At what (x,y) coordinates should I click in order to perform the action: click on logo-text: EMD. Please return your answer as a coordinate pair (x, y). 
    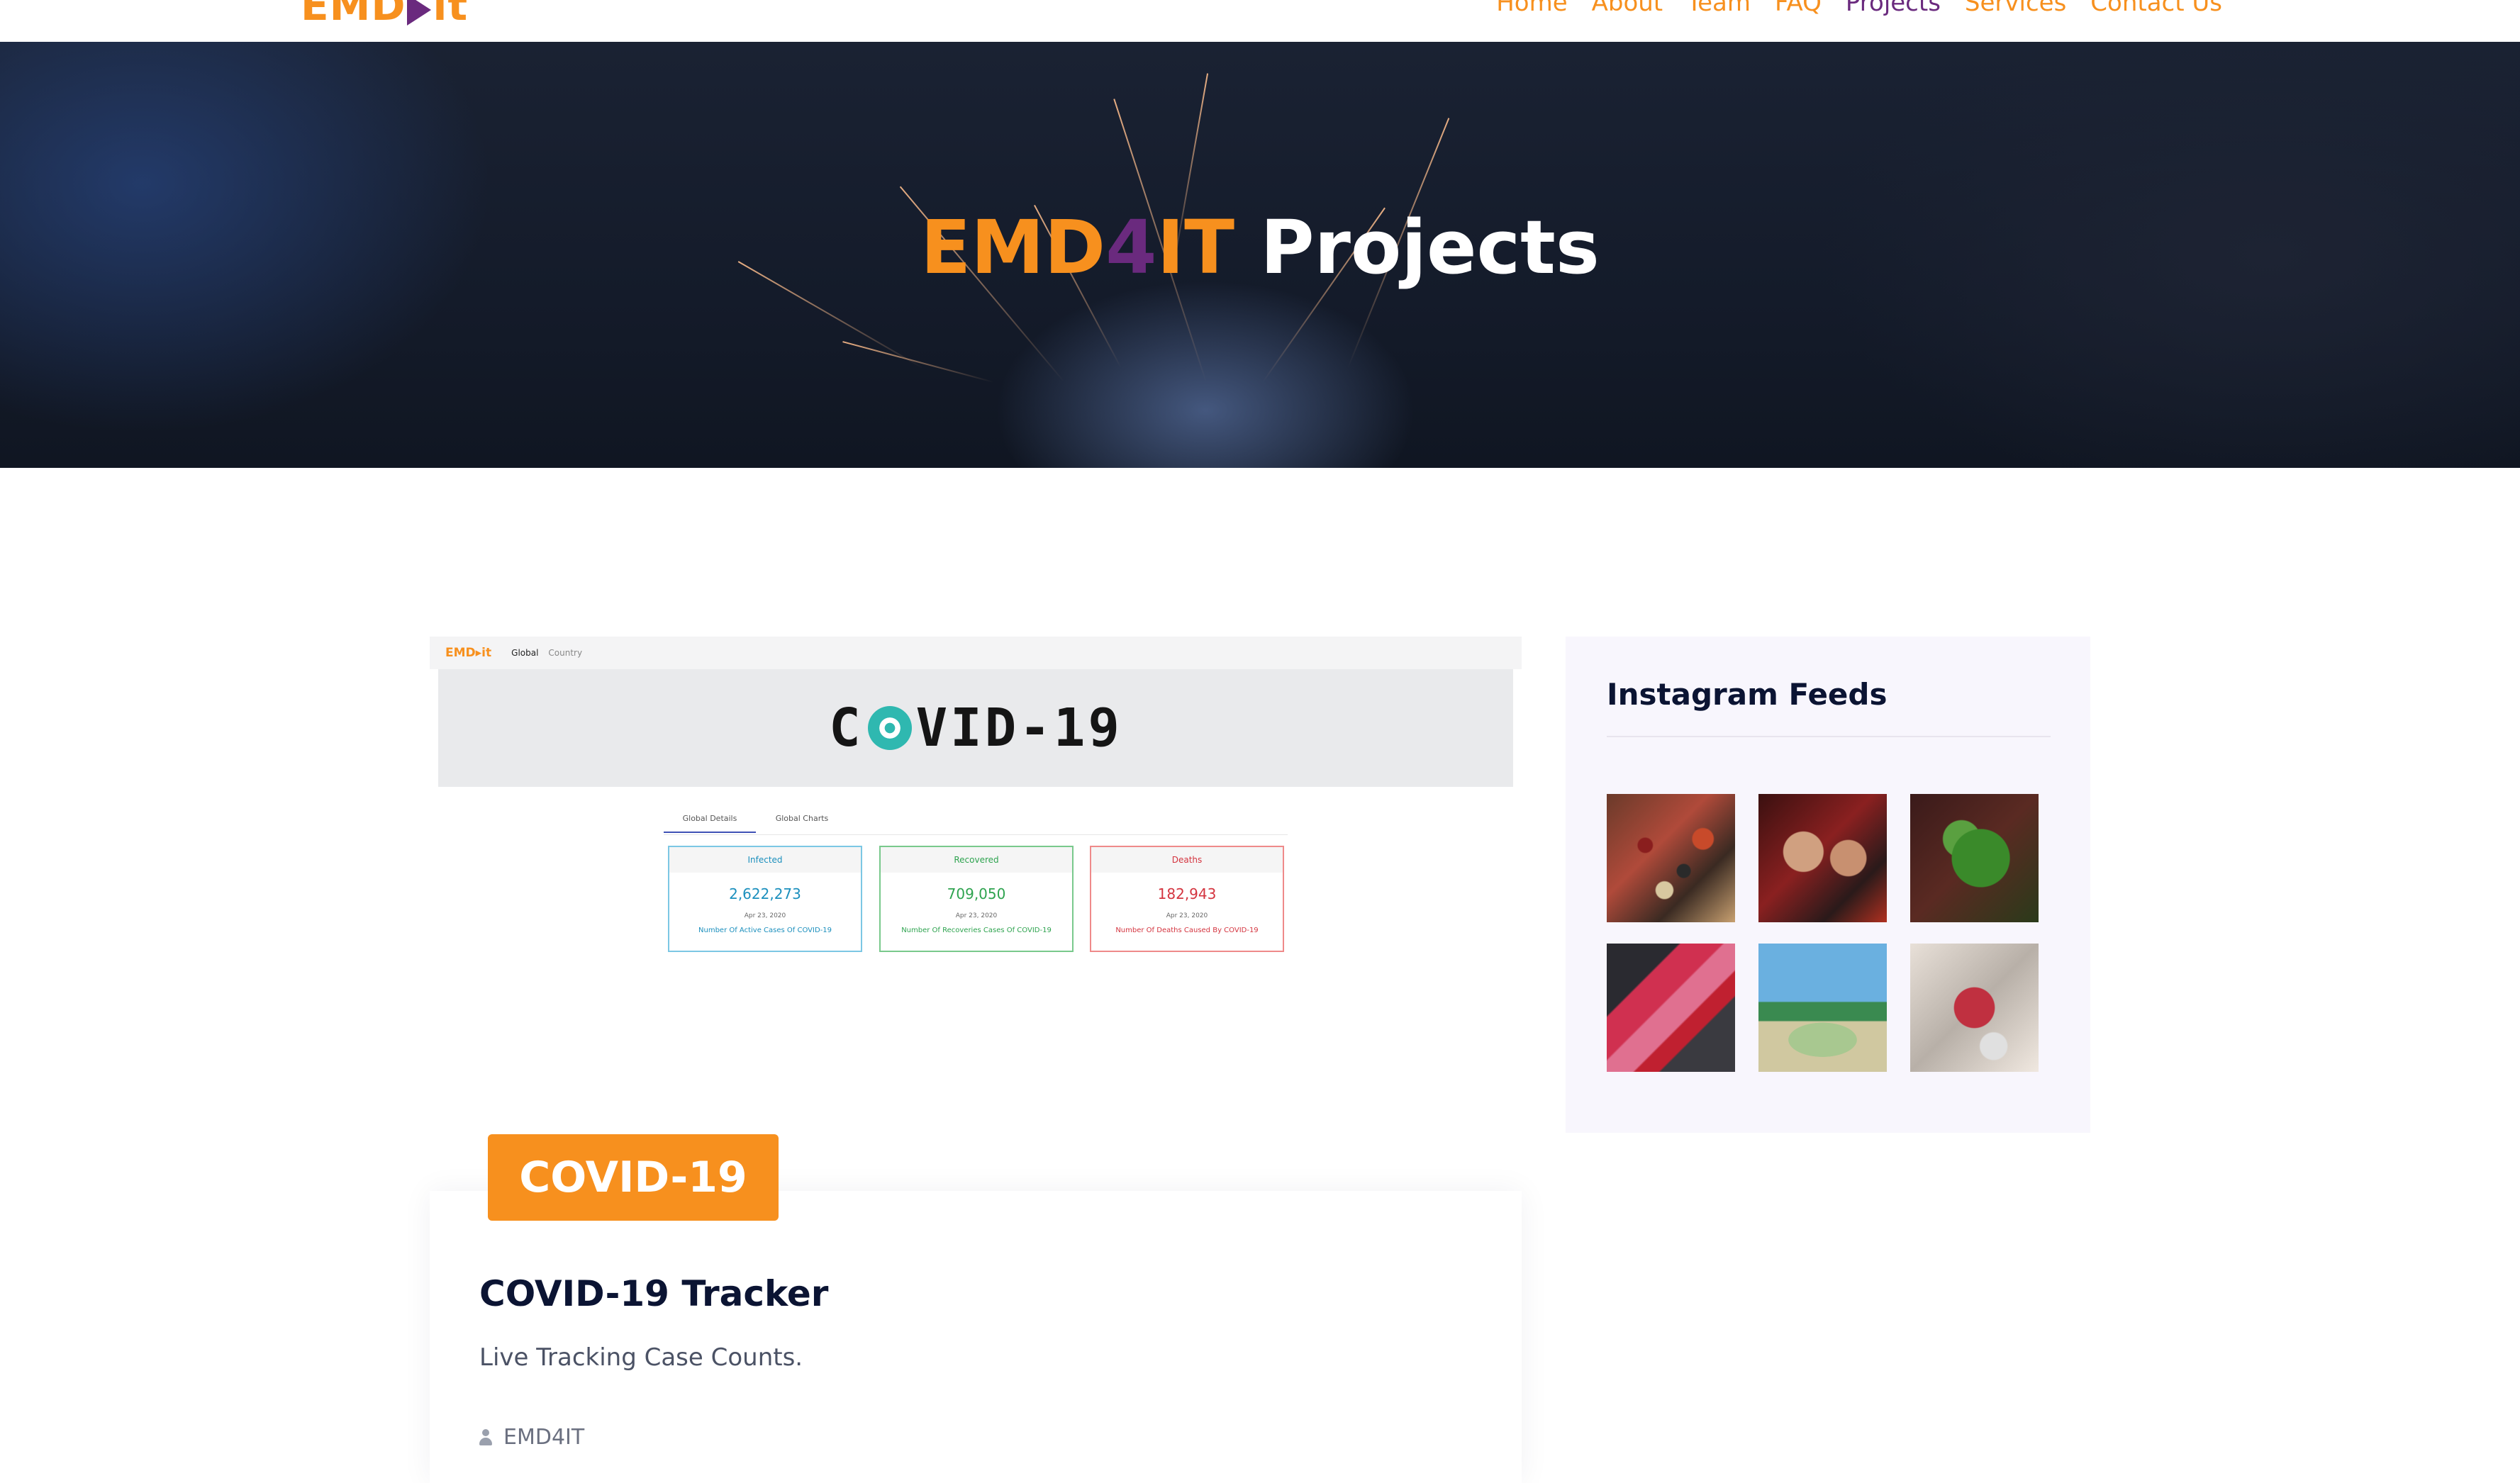
    Looking at the image, I should click on (354, 15).